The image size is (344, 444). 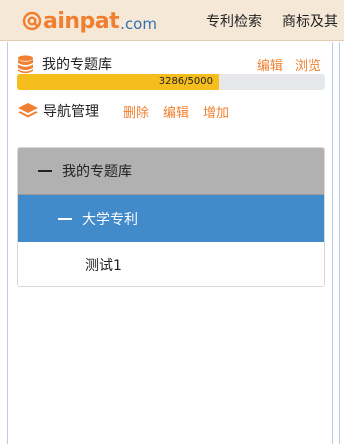 What do you see at coordinates (110, 219) in the screenshot?
I see `tree-node-label: 大学专利` at bounding box center [110, 219].